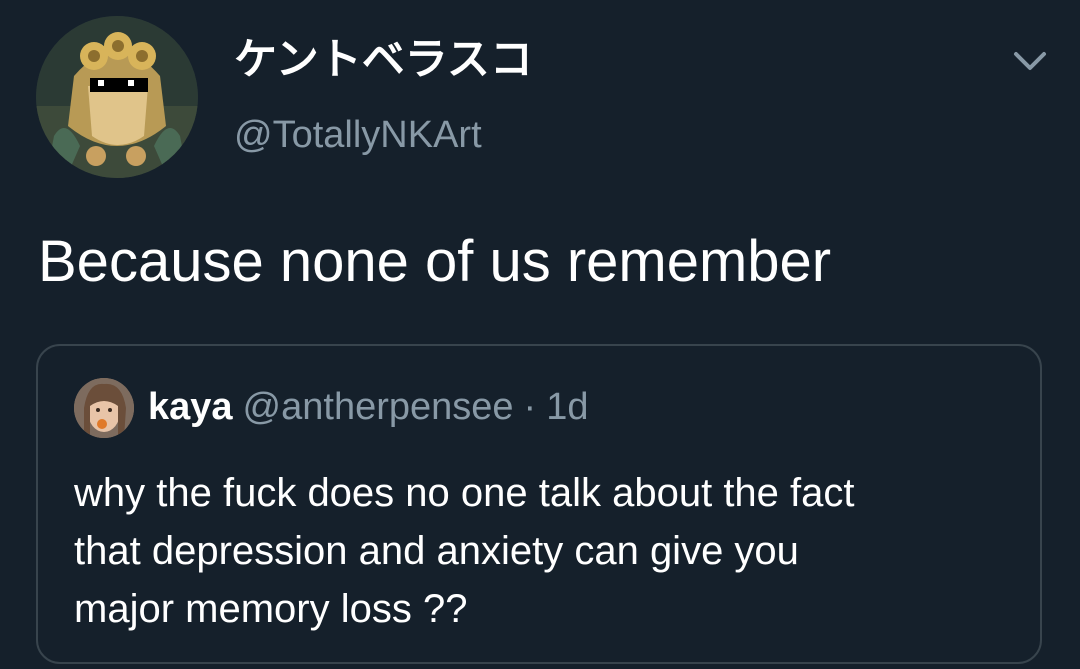 Image resolution: width=1080 pixels, height=669 pixels. What do you see at coordinates (378, 407) in the screenshot?
I see `quoted-author-handle: @antherpensee` at bounding box center [378, 407].